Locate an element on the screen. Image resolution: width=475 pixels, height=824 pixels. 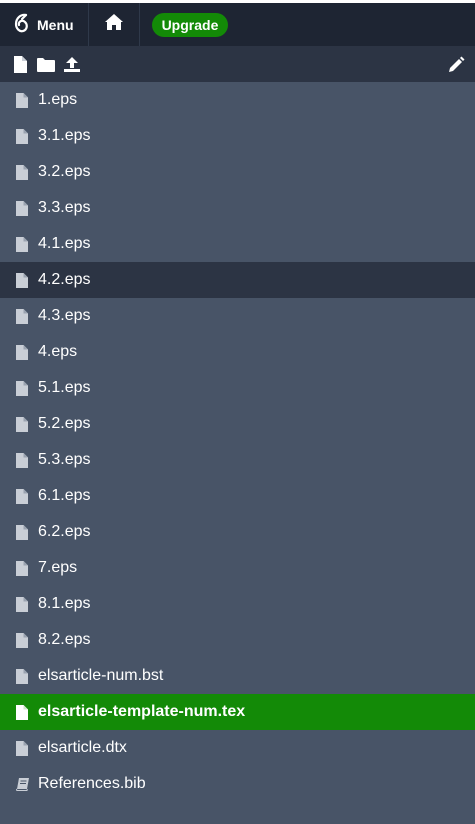
upload-icon is located at coordinates (72, 64).